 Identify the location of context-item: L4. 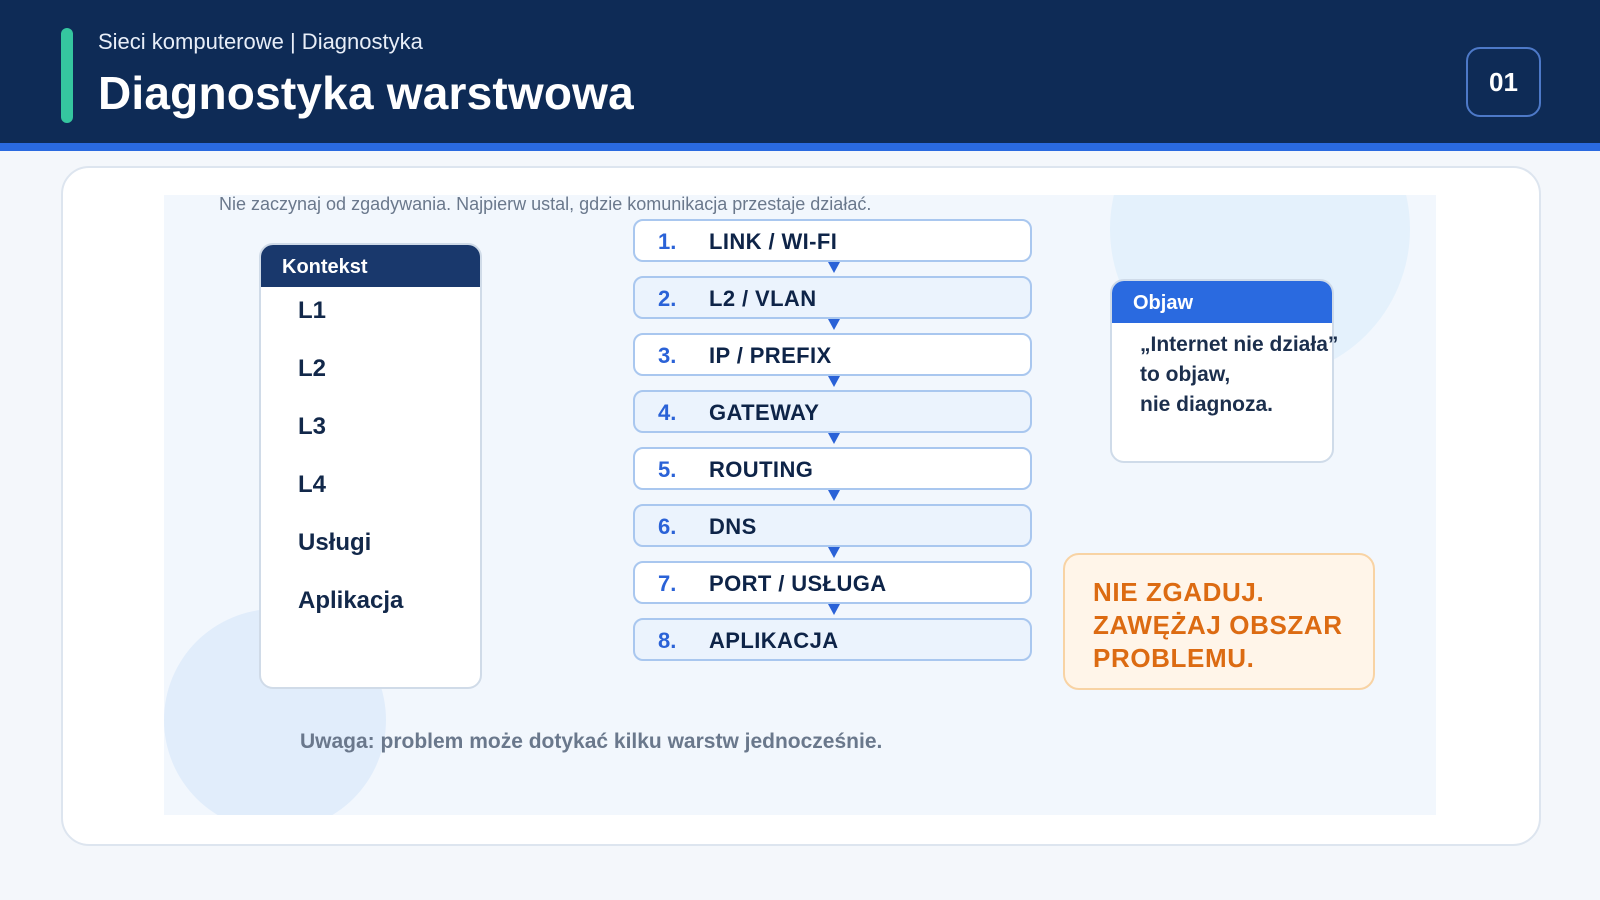
(312, 484).